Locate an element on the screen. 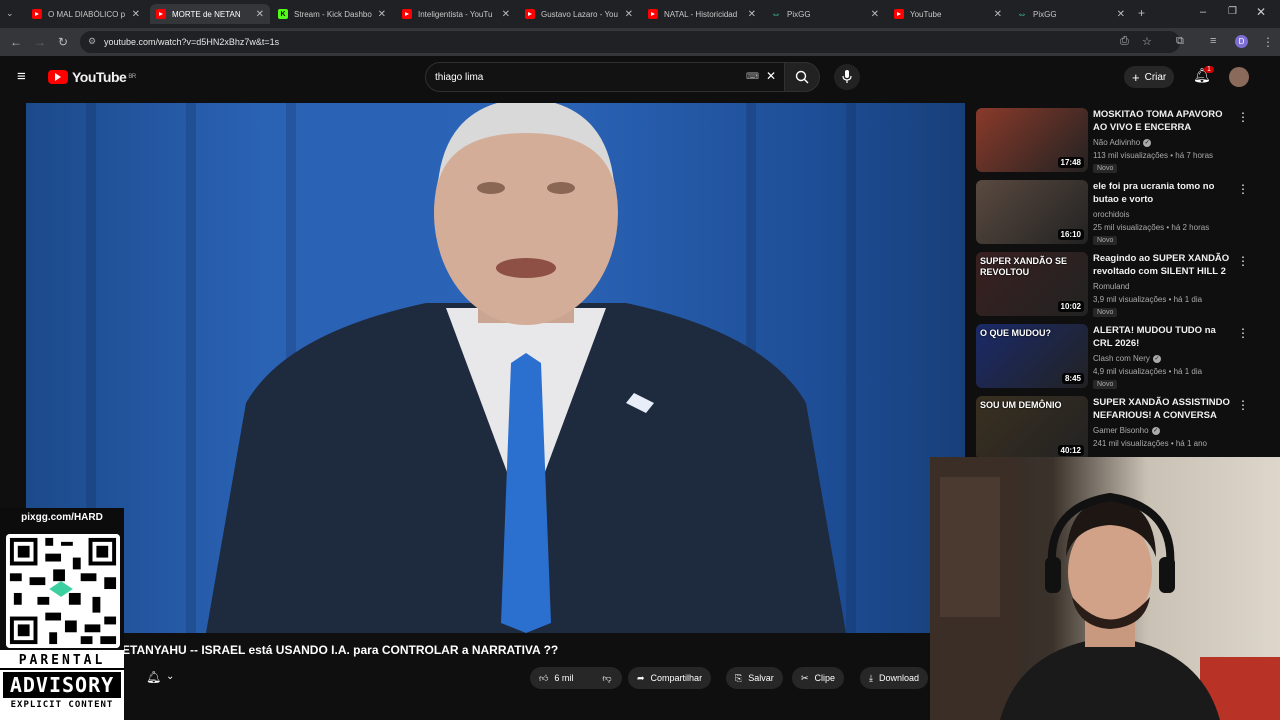 The height and width of the screenshot is (720, 1280). browser-tab: NATAL - Historicidad ✕ is located at coordinates (702, 14).